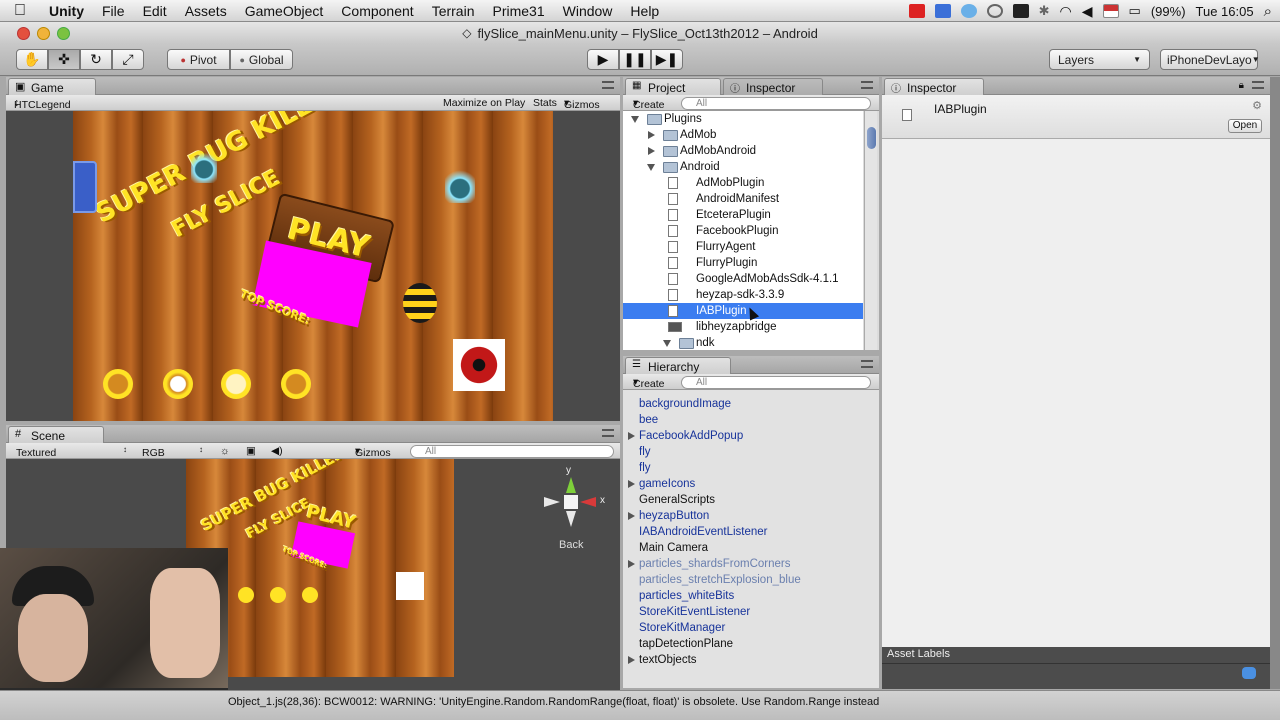 The width and height of the screenshot is (1280, 720). What do you see at coordinates (43, 33) in the screenshot?
I see `minimize-window-button` at bounding box center [43, 33].